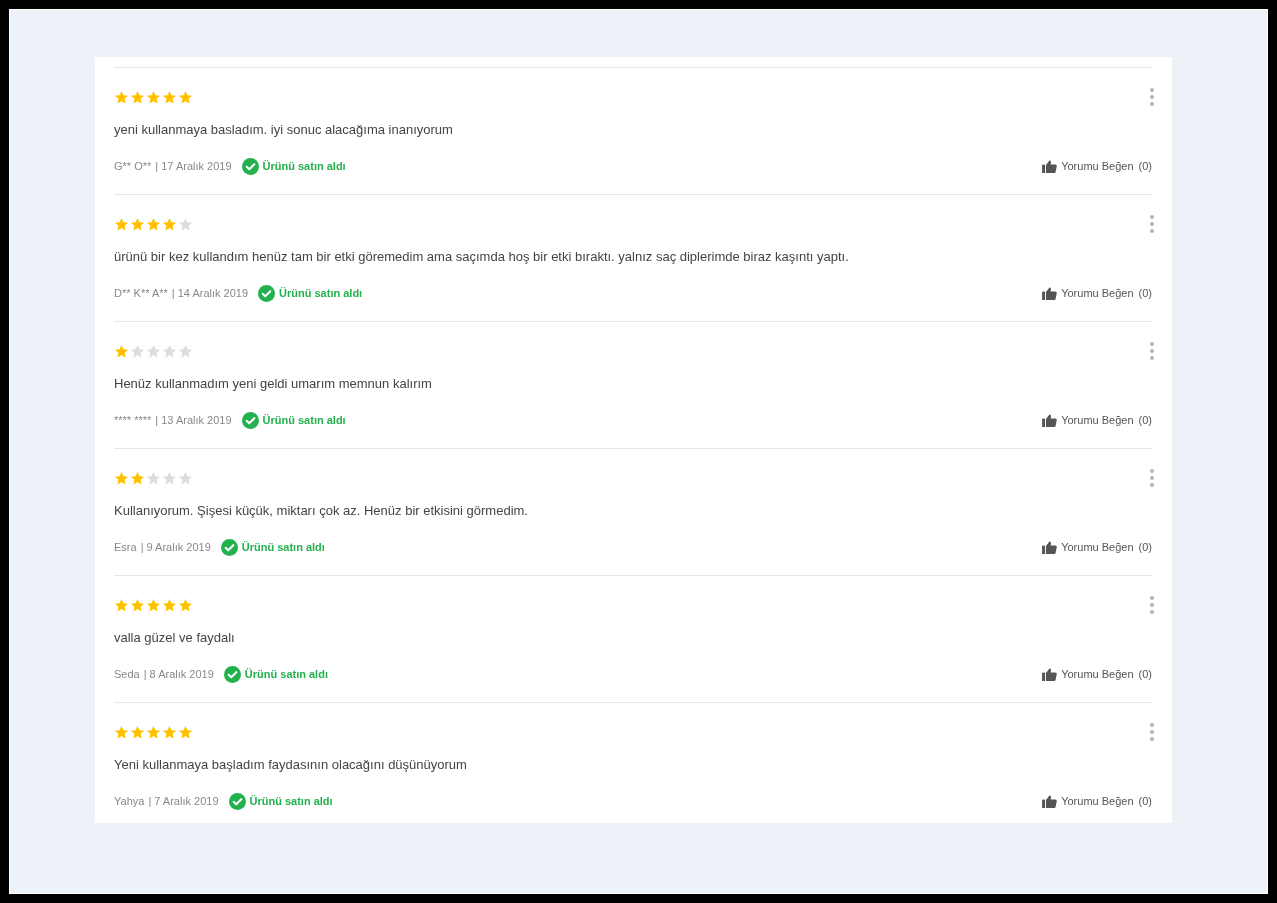 The width and height of the screenshot is (1277, 903). What do you see at coordinates (175, 638) in the screenshot?
I see `review-text: valla güzel ve faydalı` at bounding box center [175, 638].